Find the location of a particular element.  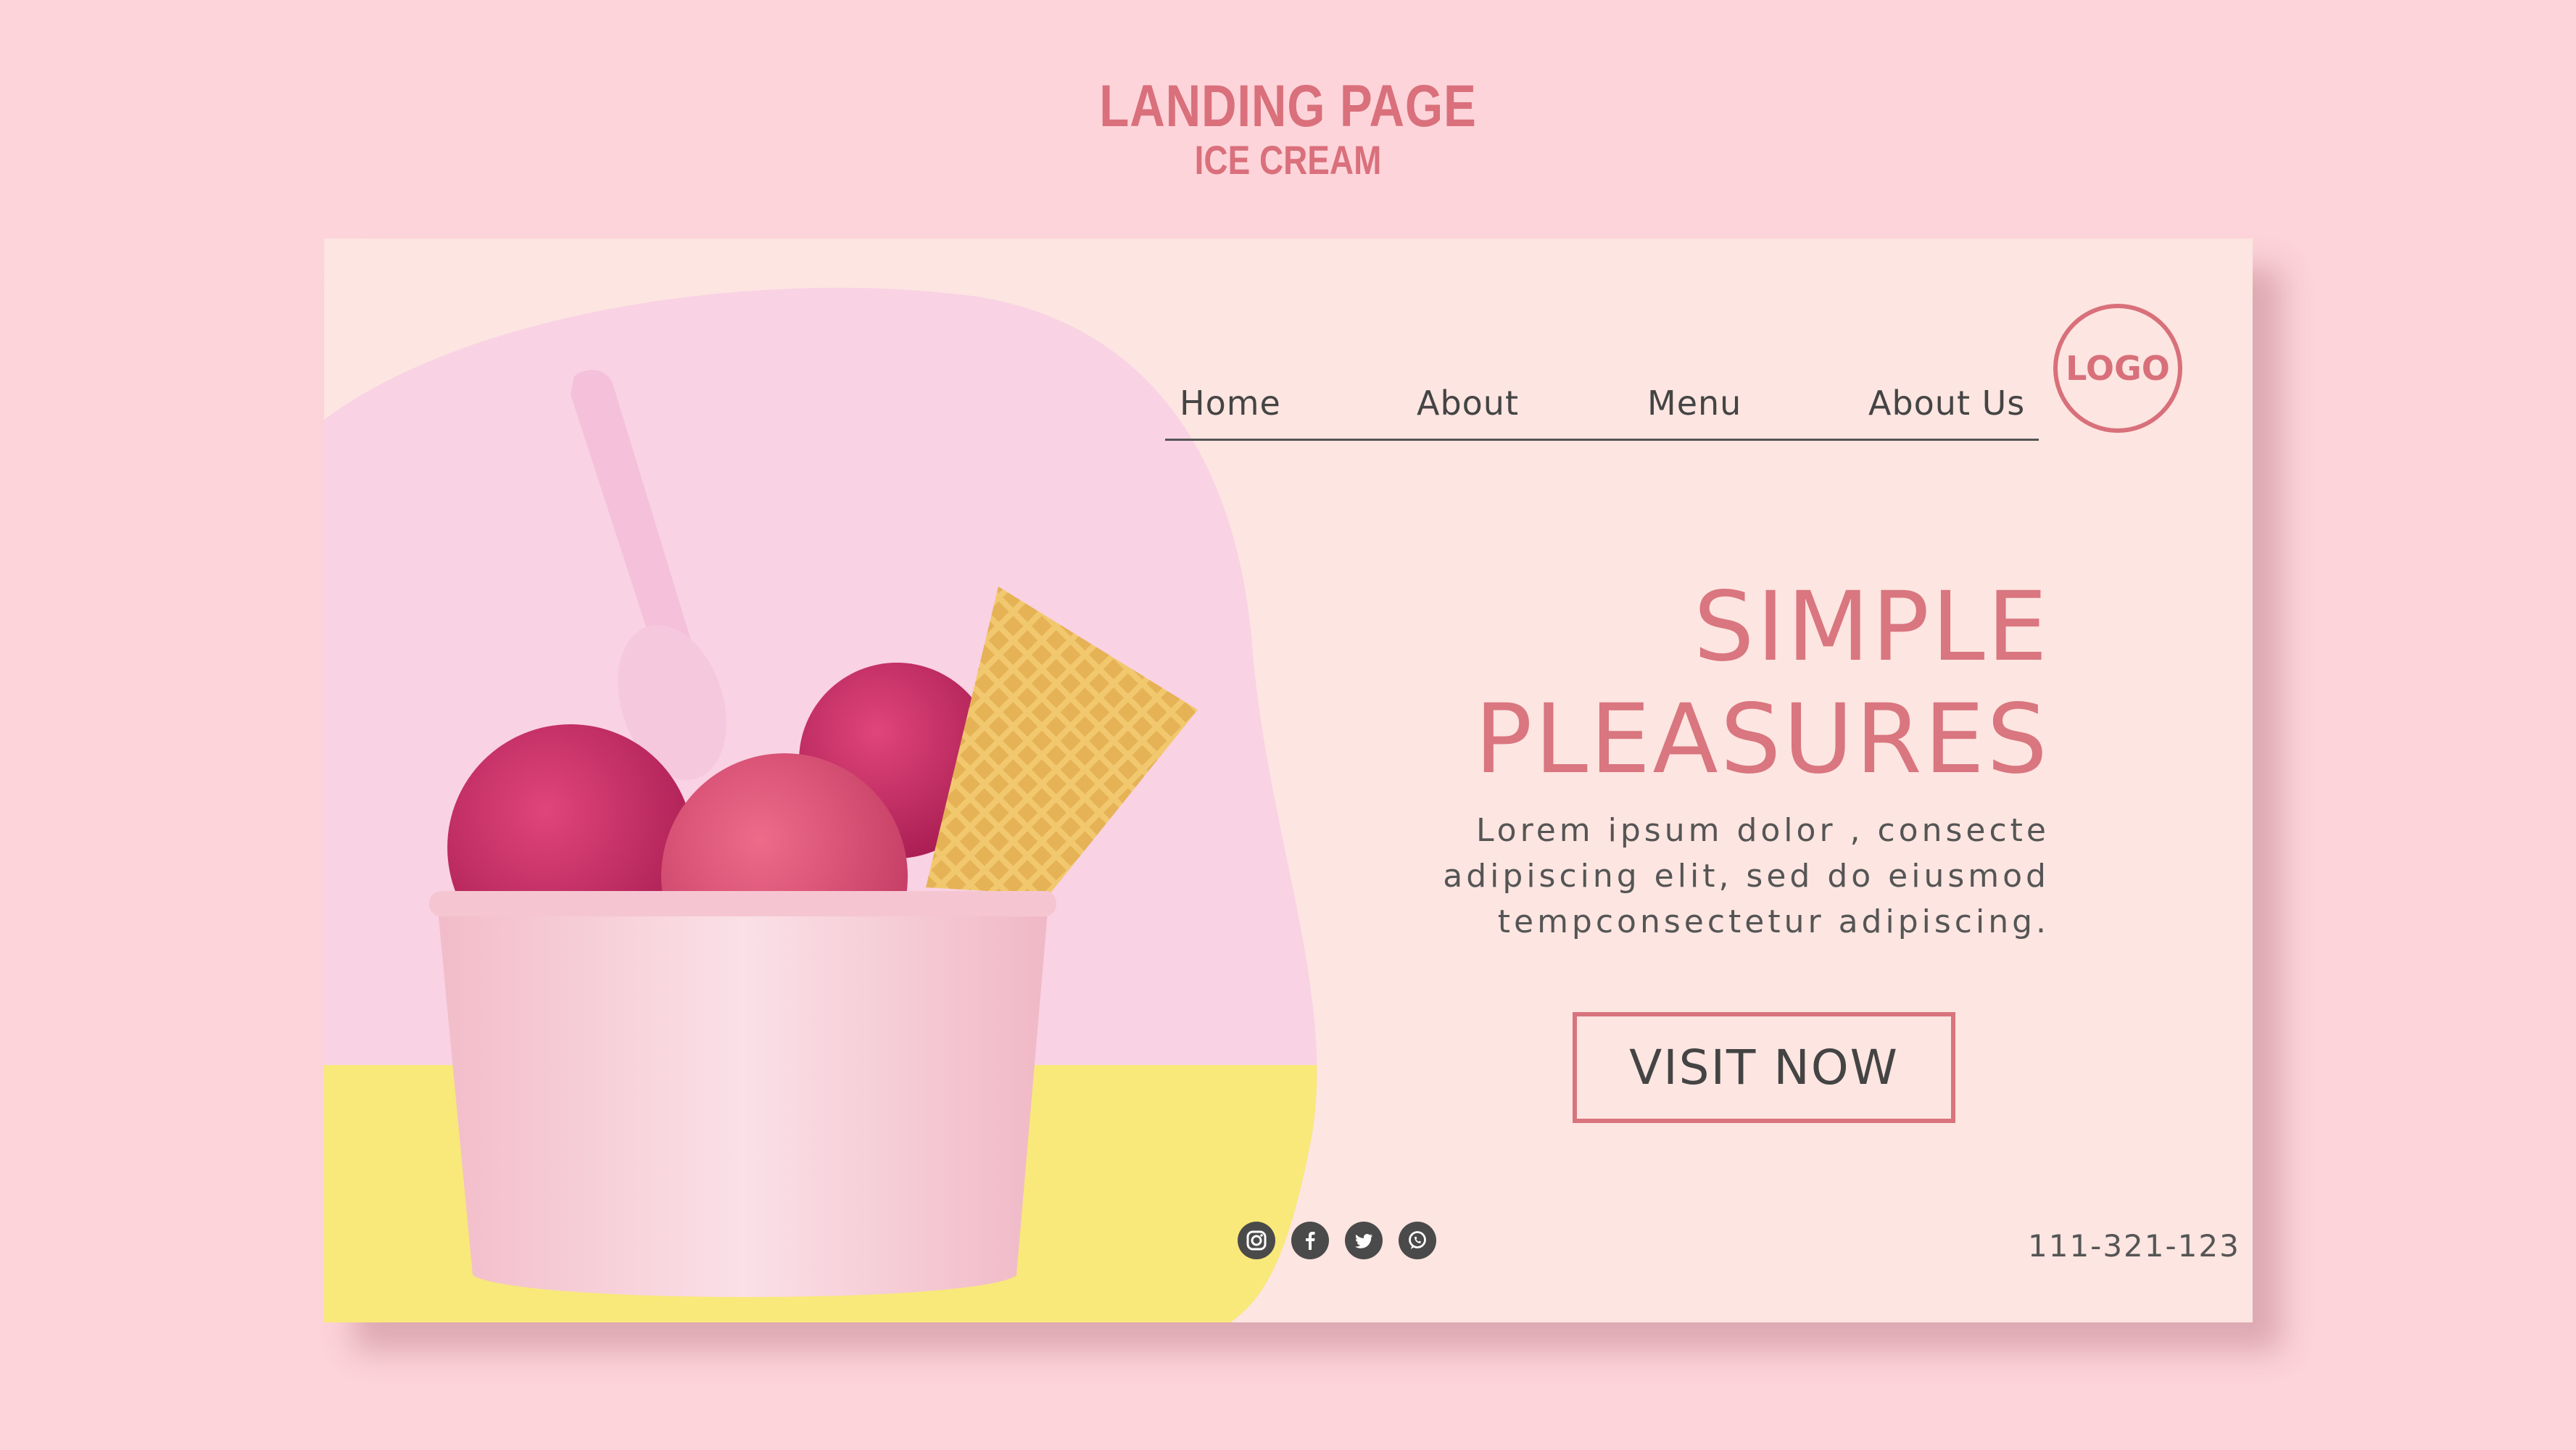

nav-item-about-us: About Us is located at coordinates (1947, 403).